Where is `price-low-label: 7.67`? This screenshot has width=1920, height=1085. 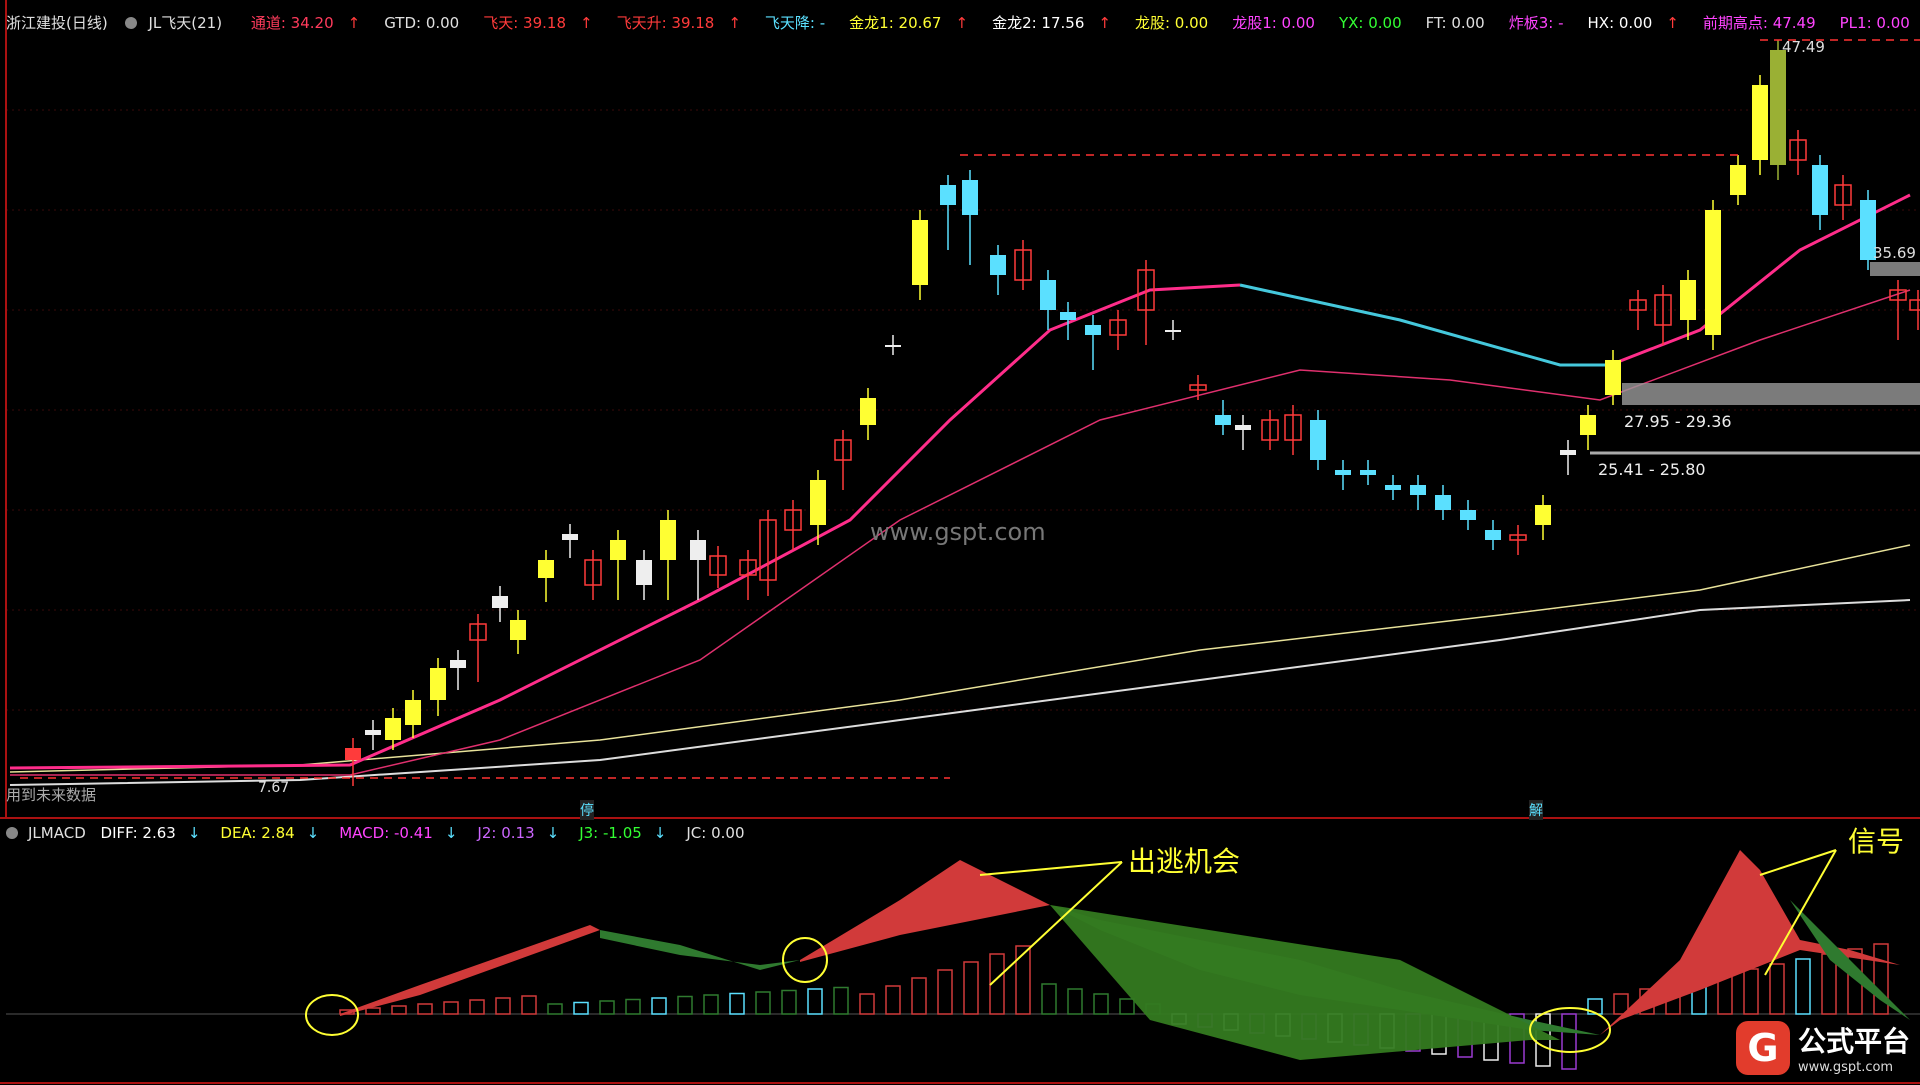 price-low-label: 7.67 is located at coordinates (274, 788).